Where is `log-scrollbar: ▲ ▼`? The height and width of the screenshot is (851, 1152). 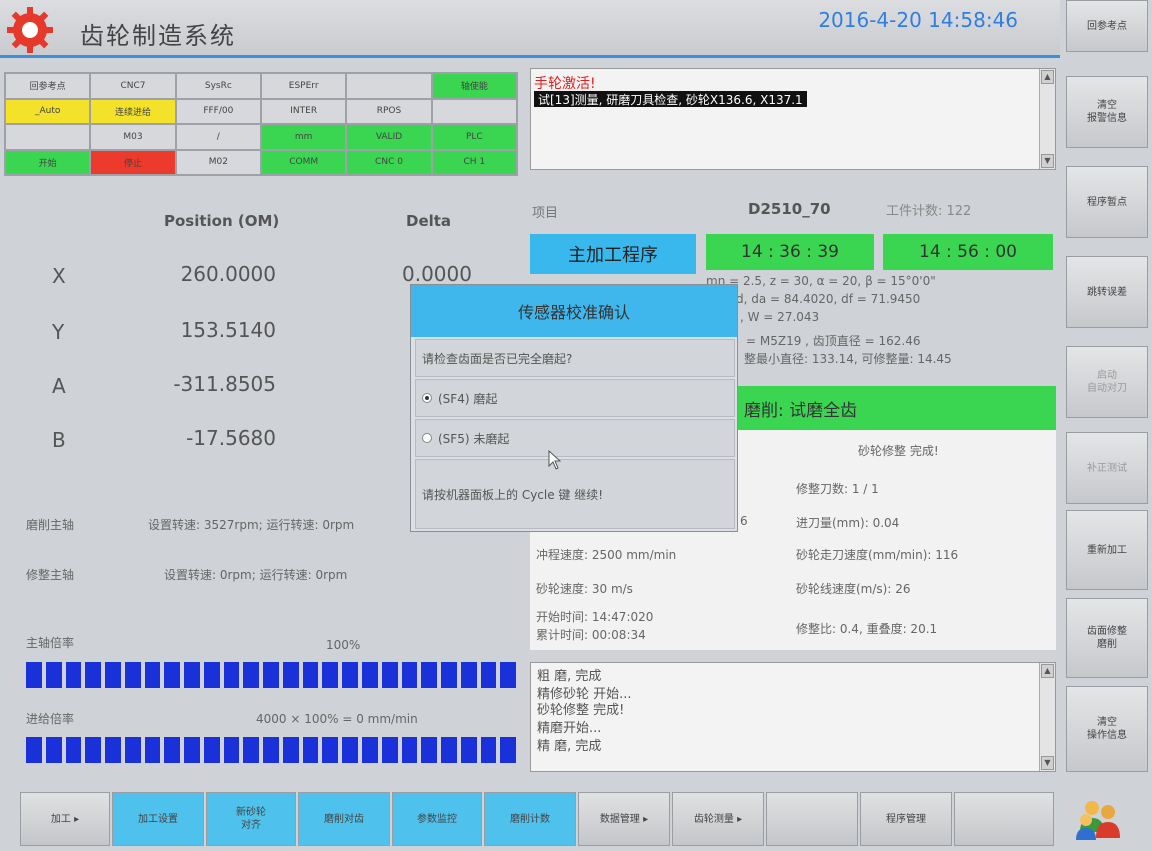 log-scrollbar: ▲ ▼ is located at coordinates (1047, 717).